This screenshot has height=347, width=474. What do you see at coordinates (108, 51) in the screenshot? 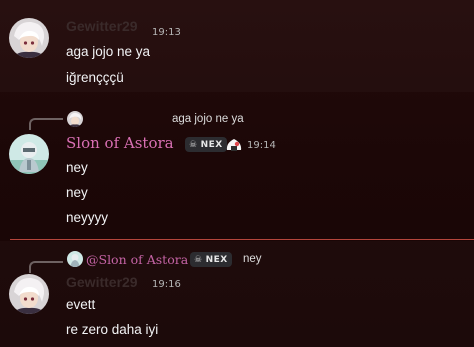
I see `message-text: aga jojo ne ya` at bounding box center [108, 51].